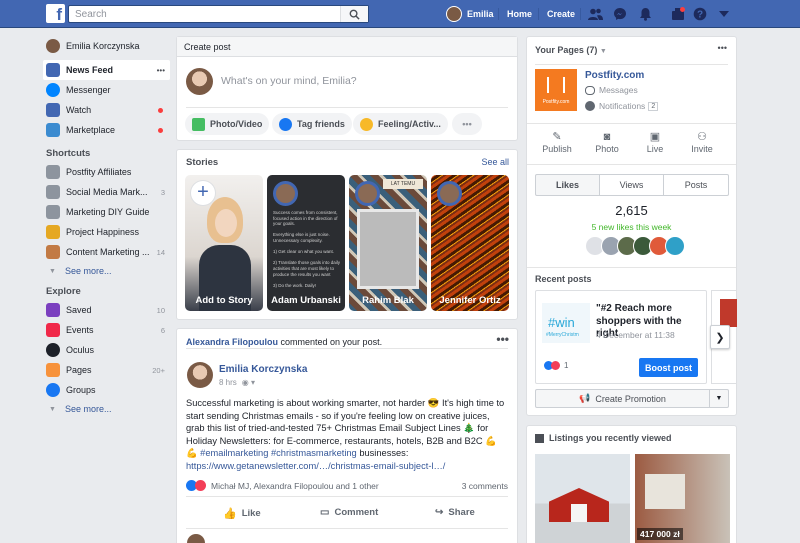 The width and height of the screenshot is (800, 543). What do you see at coordinates (55, 13) in the screenshot?
I see `facebook-logo-icon: f` at bounding box center [55, 13].